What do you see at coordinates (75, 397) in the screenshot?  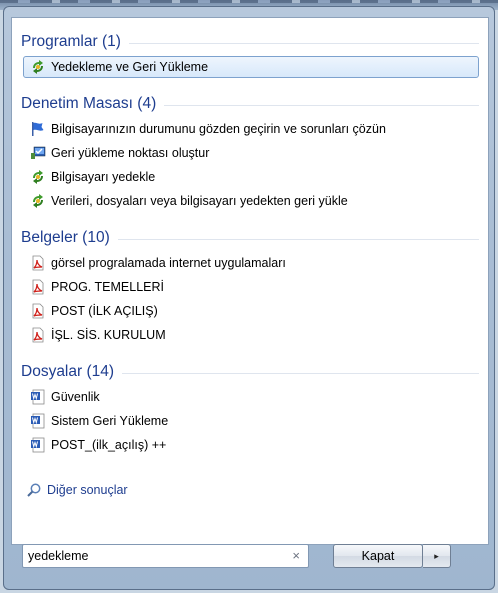 I see `result-label: Güvenlik` at bounding box center [75, 397].